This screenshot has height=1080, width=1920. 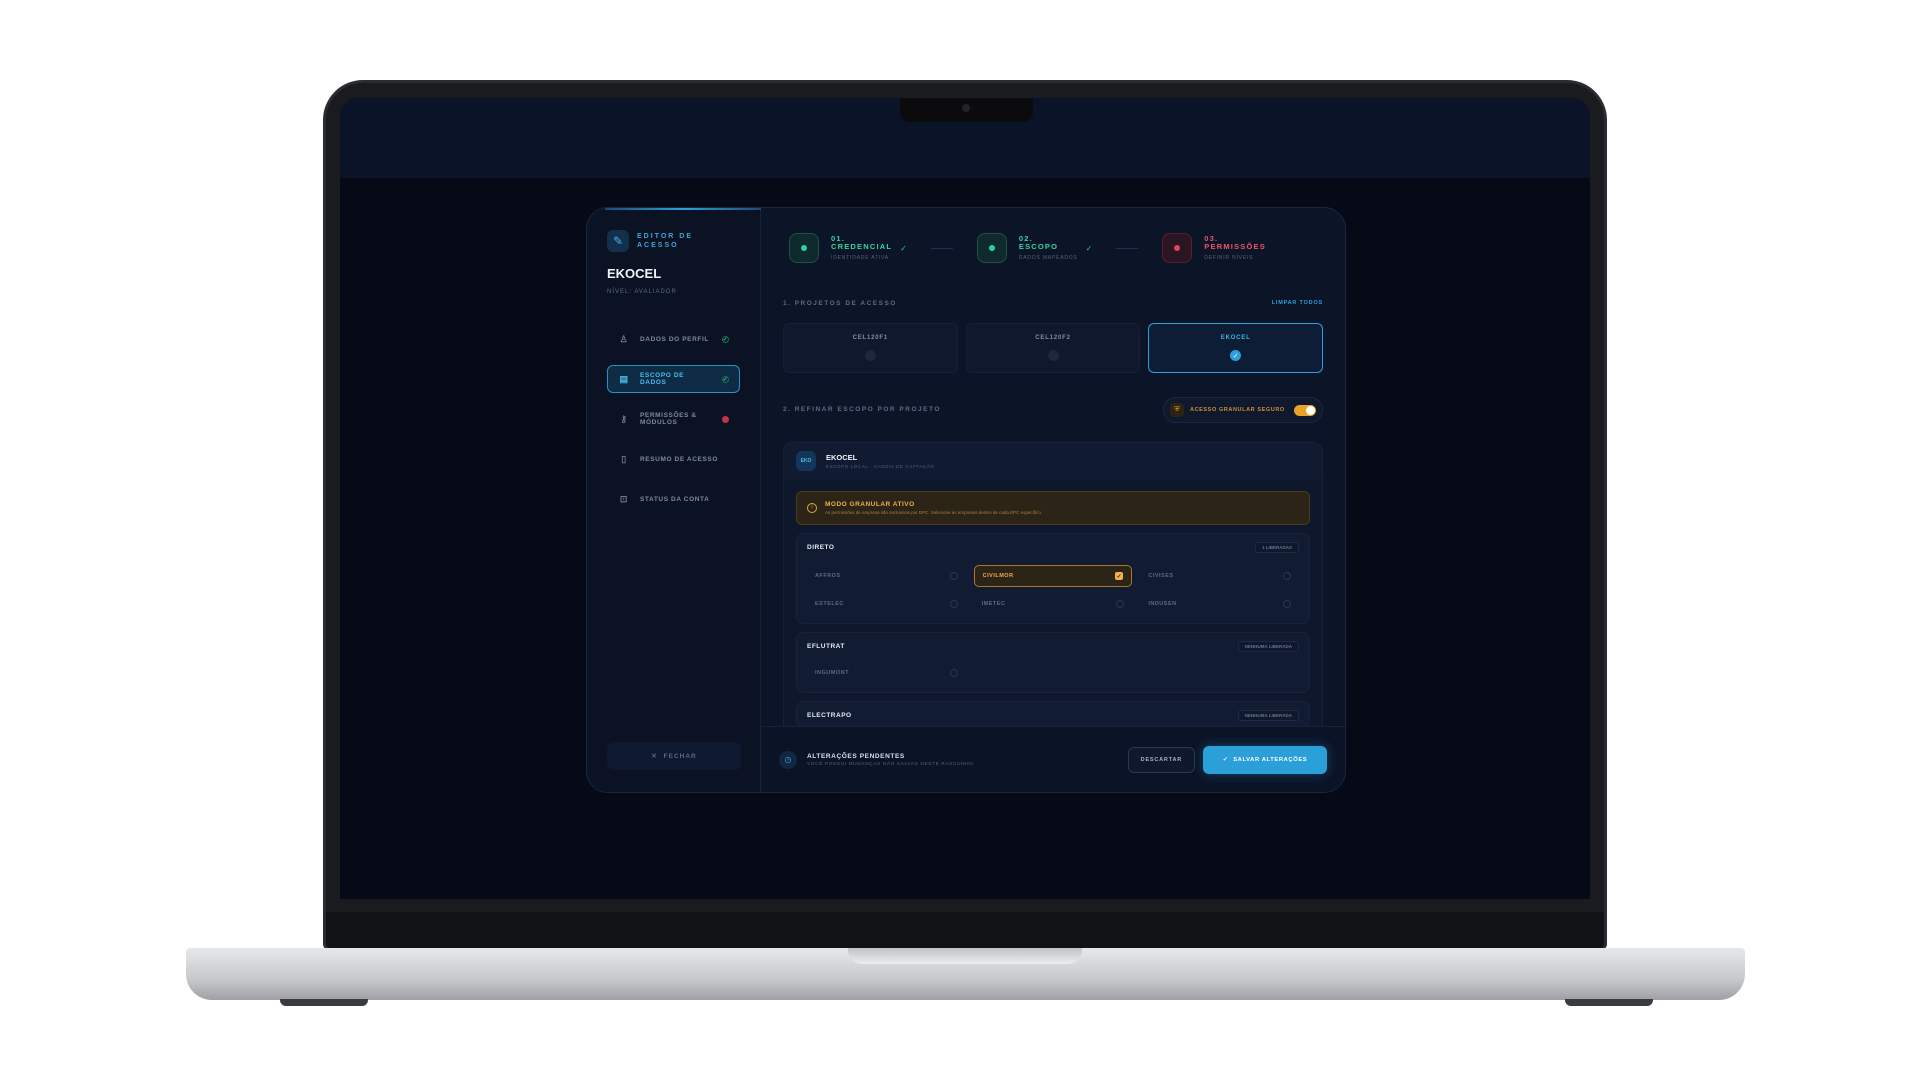 I want to click on laptop-foot-right, so click(x=1609, y=1002).